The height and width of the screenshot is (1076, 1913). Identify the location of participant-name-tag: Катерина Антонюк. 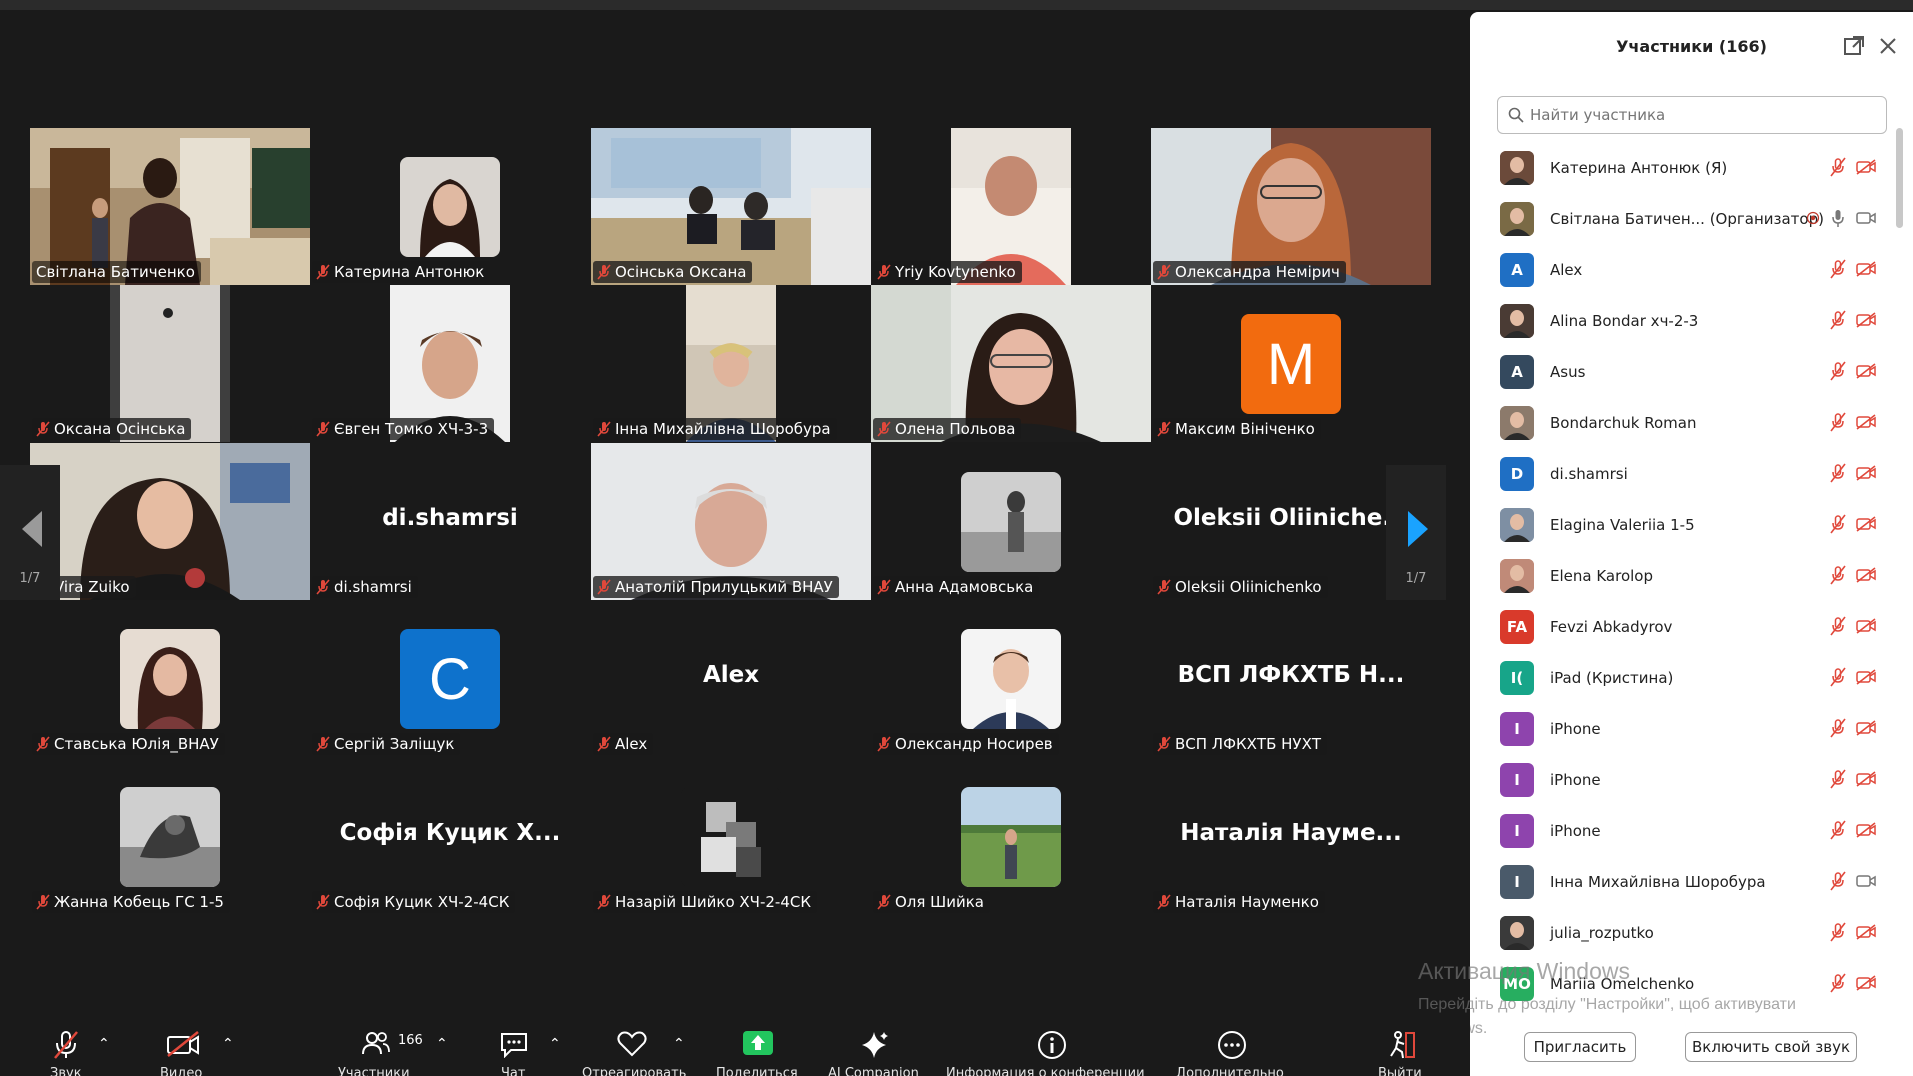
(401, 272).